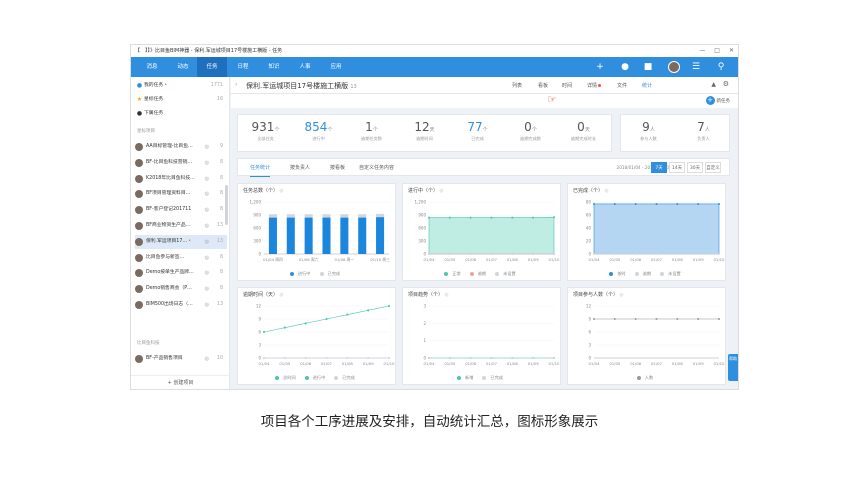  What do you see at coordinates (659, 167) in the screenshot?
I see `range-button: 7天` at bounding box center [659, 167].